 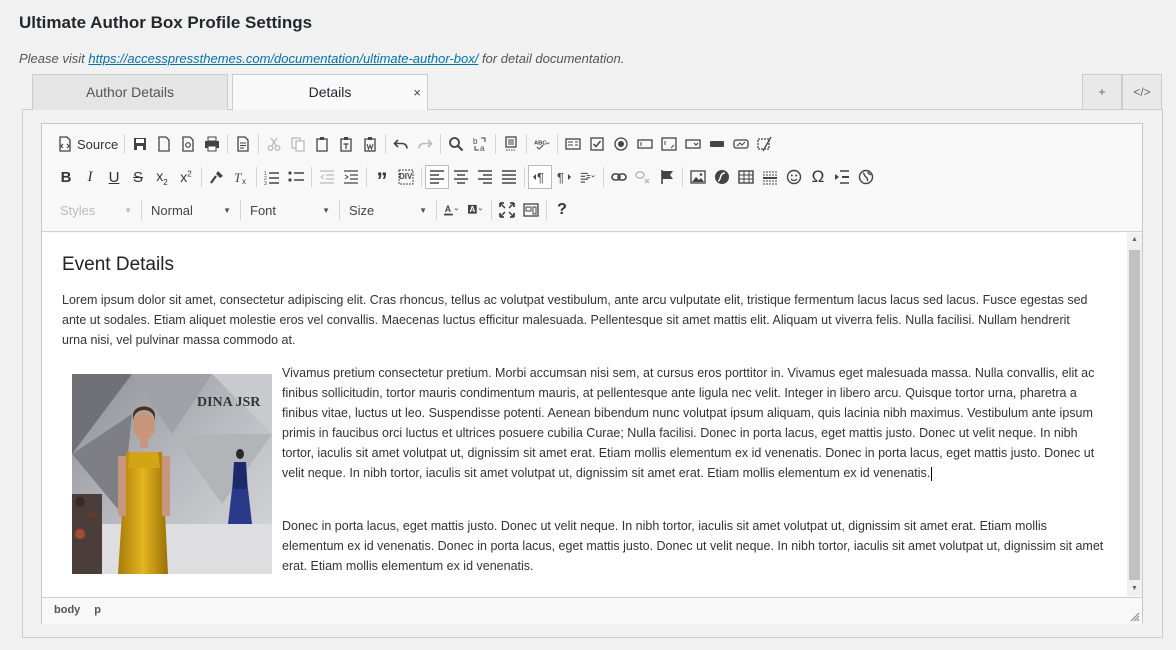 I want to click on align-center-button, so click(x=461, y=177).